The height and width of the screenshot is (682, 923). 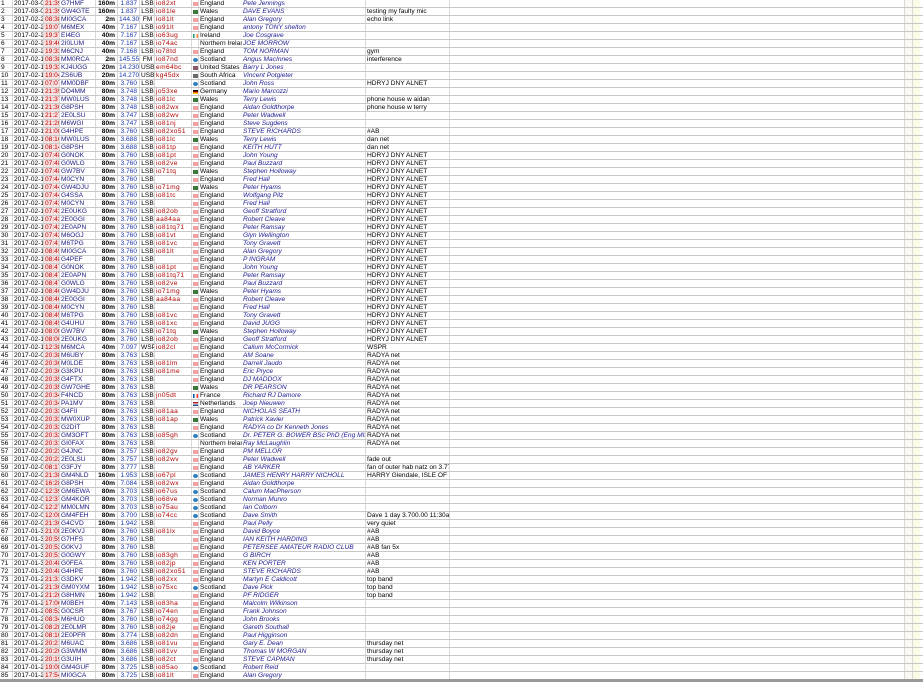 I want to click on time-cell: 19:07, so click(x=52, y=27).